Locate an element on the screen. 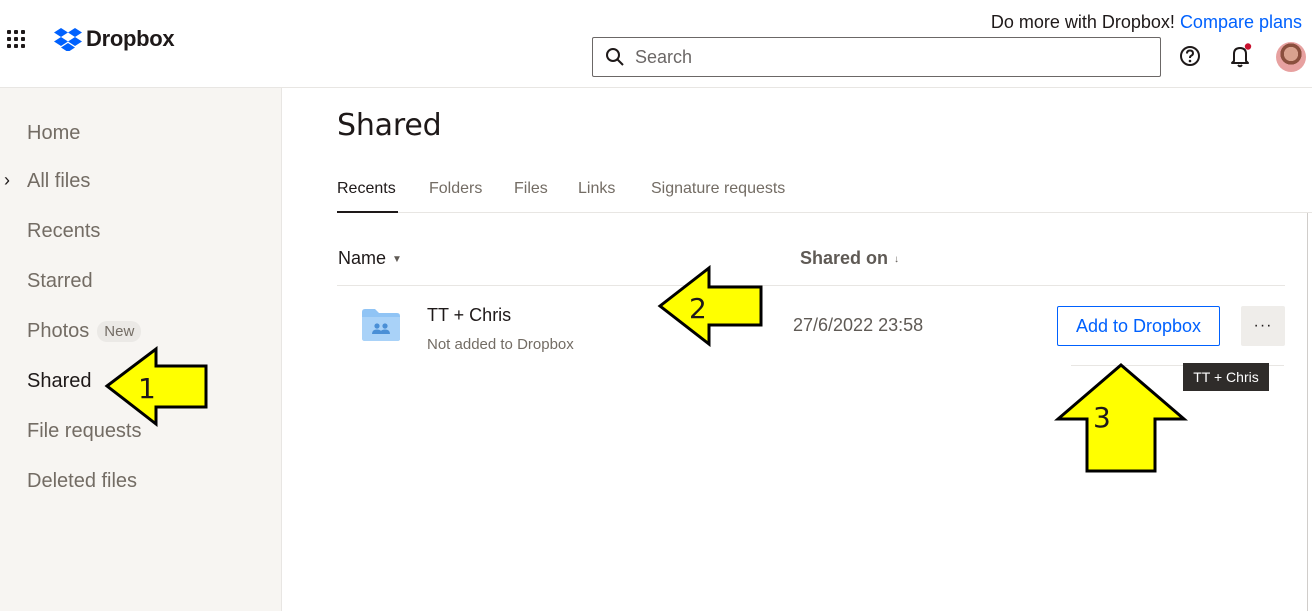 This screenshot has width=1312, height=611. file-name: TT + Chris is located at coordinates (469, 315).